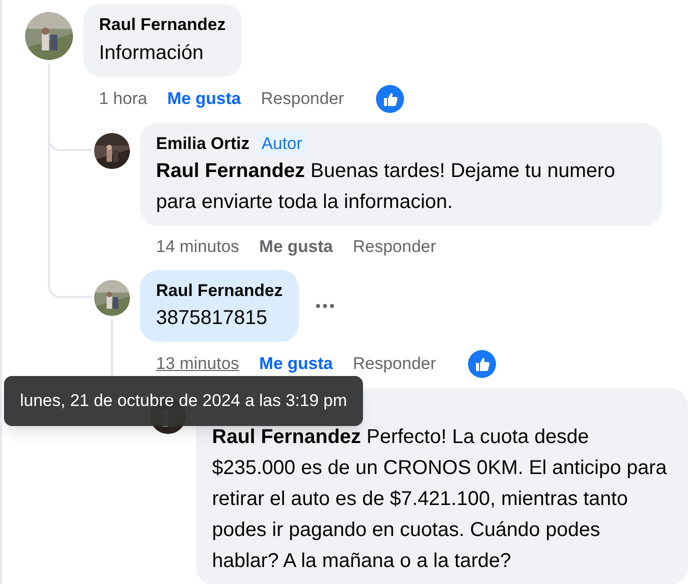  What do you see at coordinates (184, 401) in the screenshot?
I see `date-tooltip: lunes, 21 de octubre de 2024 a las 3:19 pm` at bounding box center [184, 401].